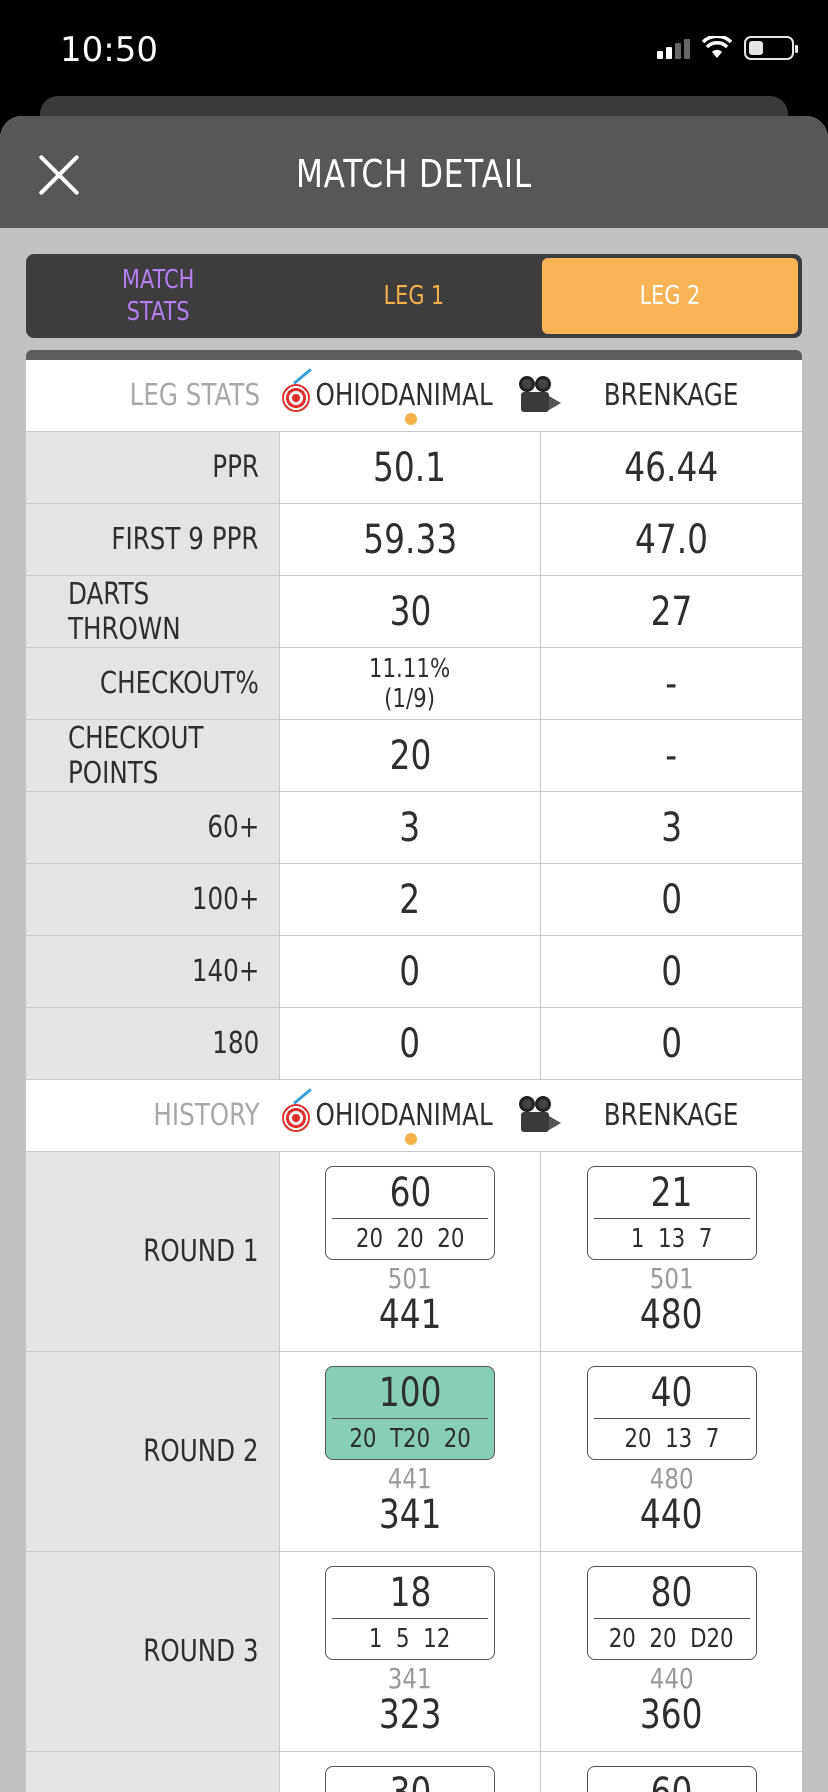 This screenshot has width=828, height=1792. I want to click on remaining-score: 440, so click(671, 1515).